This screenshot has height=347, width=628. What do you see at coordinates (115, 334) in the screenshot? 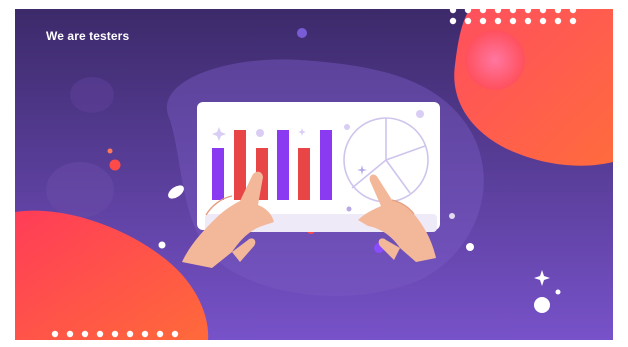
I see `decorative-dots-bottom` at bounding box center [115, 334].